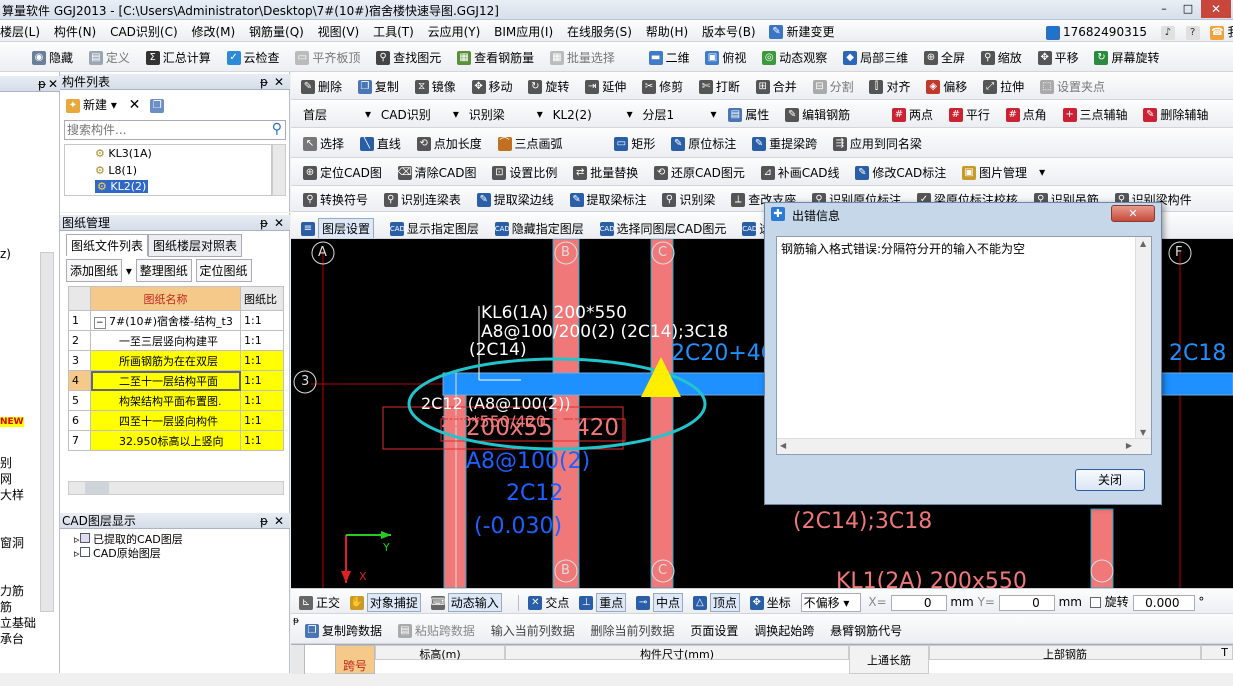 This screenshot has height=686, width=1233. I want to click on view-rebar-button: 查看钢筋量, so click(504, 57).